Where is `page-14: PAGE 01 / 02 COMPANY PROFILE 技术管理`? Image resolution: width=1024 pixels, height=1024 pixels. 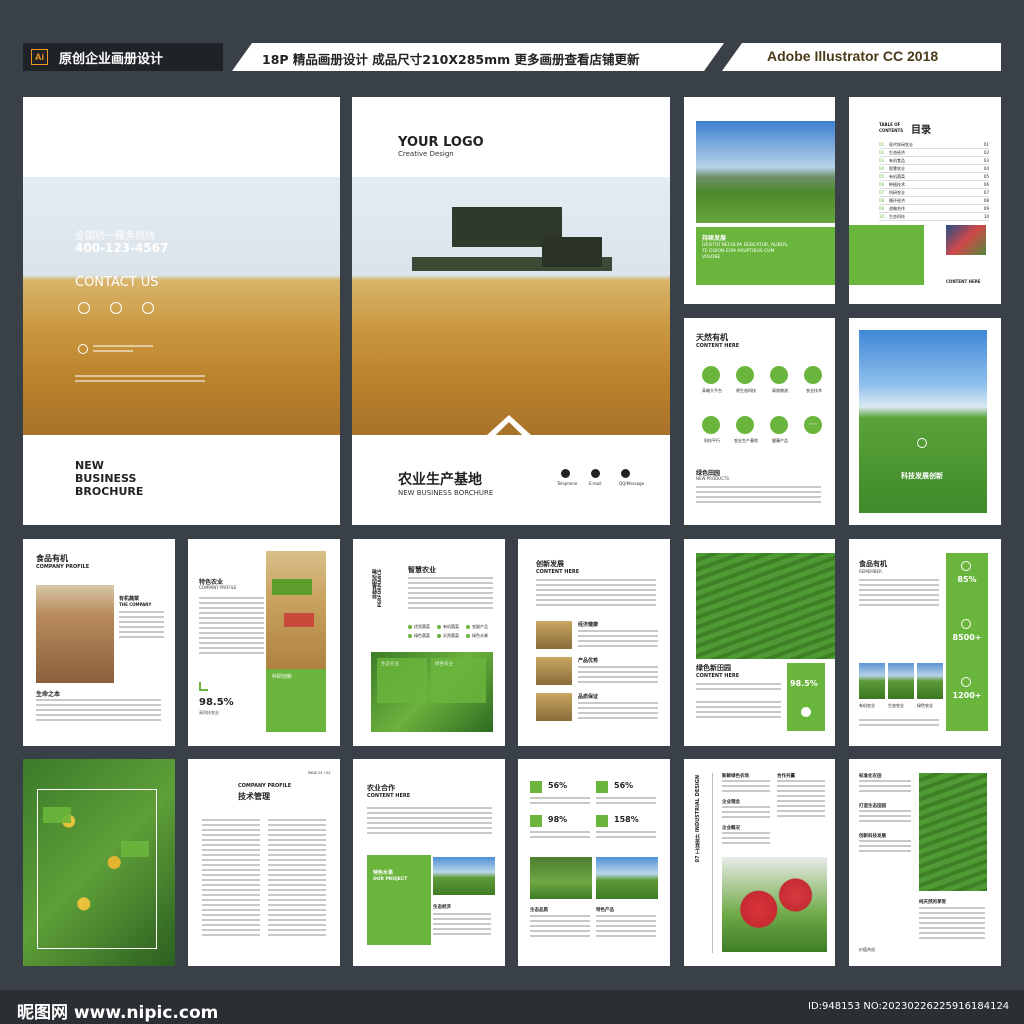 page-14: PAGE 01 / 02 COMPANY PROFILE 技术管理 is located at coordinates (264, 862).